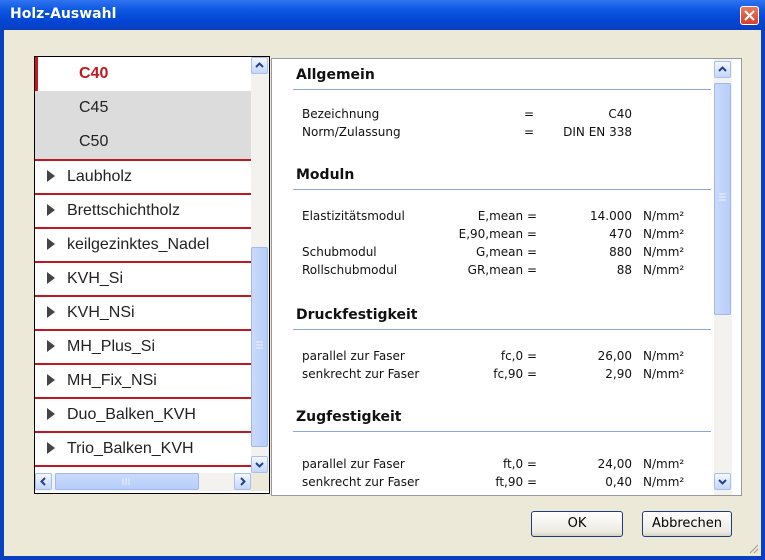  What do you see at coordinates (143, 176) in the screenshot?
I see `group-laubholz: Laubholz` at bounding box center [143, 176].